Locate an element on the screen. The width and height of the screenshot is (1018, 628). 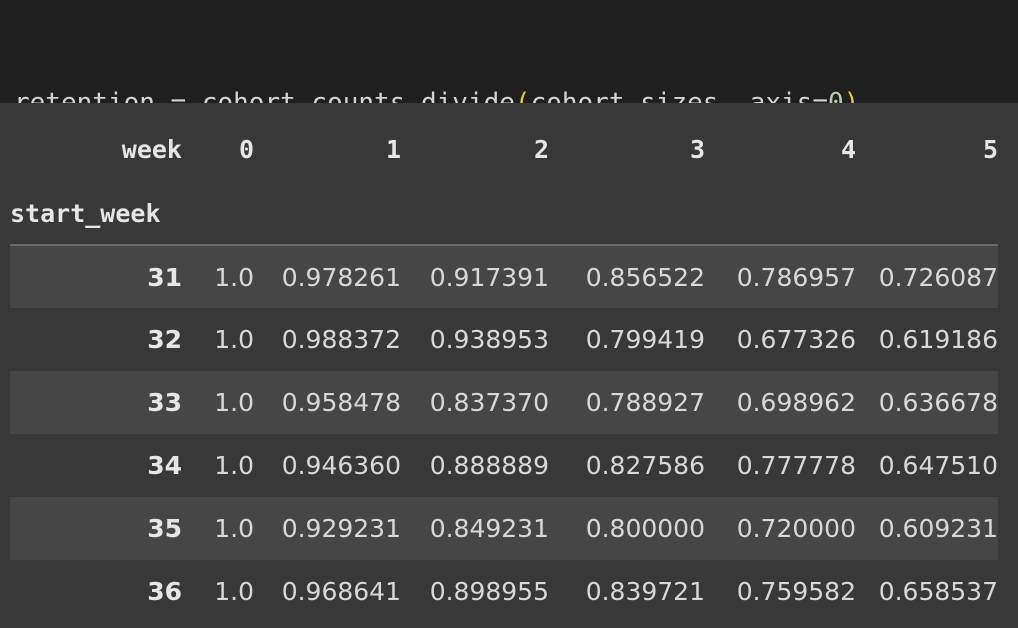
column-header: 5 is located at coordinates (990, 149).